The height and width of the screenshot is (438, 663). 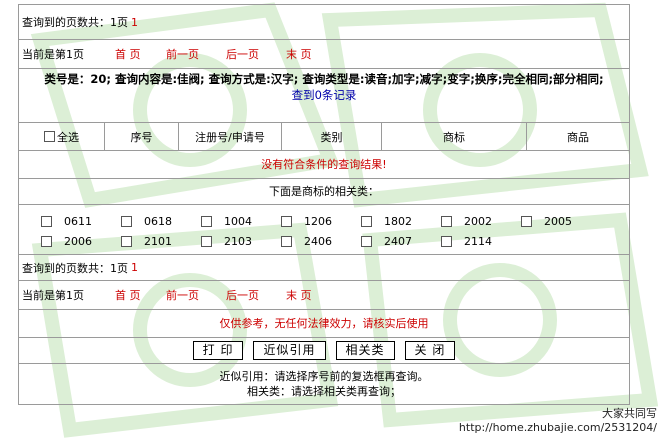 I want to click on related-class-code: 0611, so click(x=78, y=221).